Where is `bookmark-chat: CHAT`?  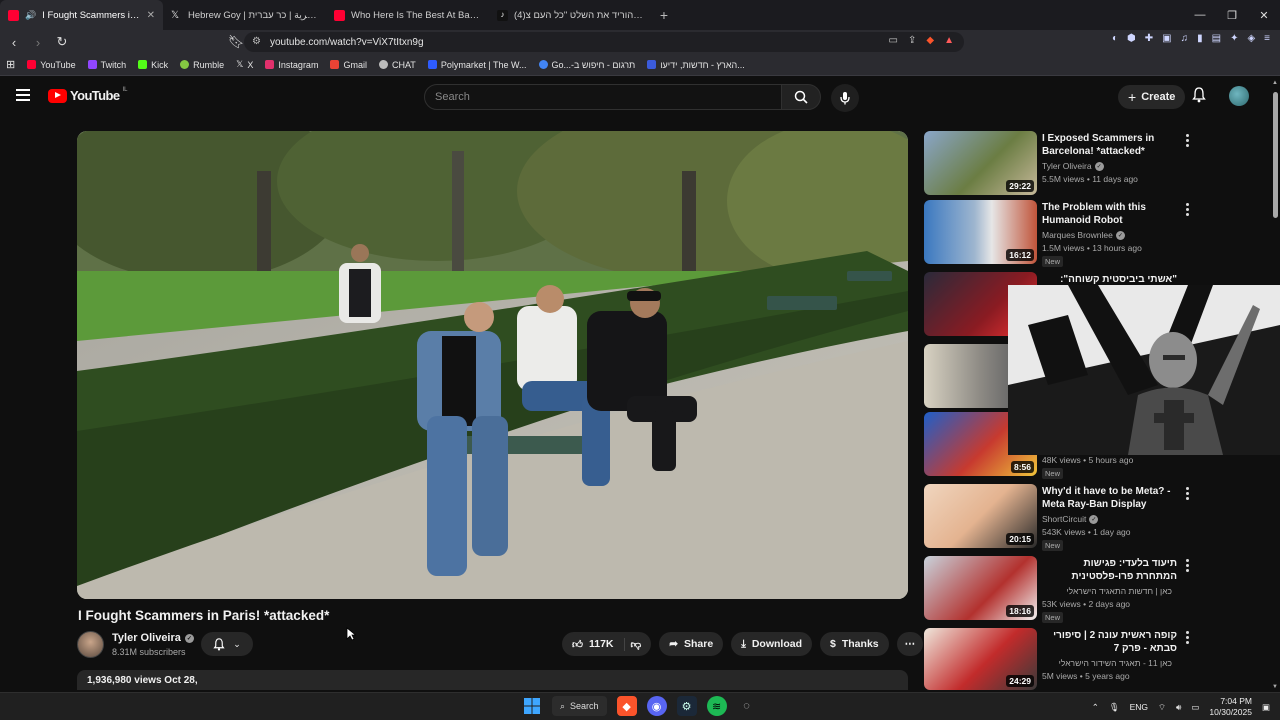 bookmark-chat: CHAT is located at coordinates (397, 65).